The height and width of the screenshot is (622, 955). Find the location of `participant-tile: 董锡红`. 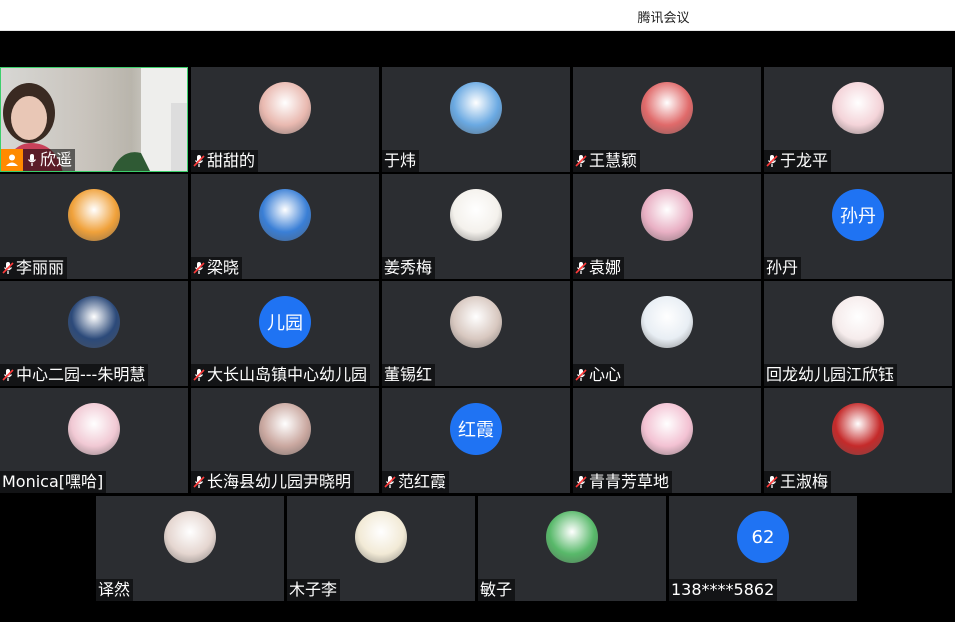

participant-tile: 董锡红 is located at coordinates (476, 333).